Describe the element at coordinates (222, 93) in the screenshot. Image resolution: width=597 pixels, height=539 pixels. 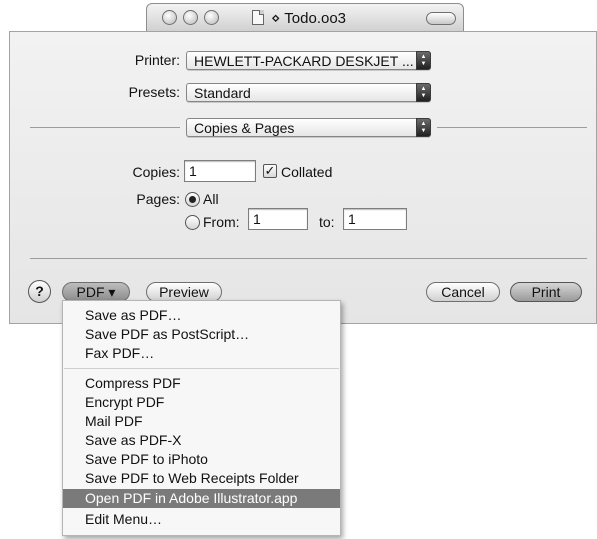
I see `presets-value: Standard` at that location.